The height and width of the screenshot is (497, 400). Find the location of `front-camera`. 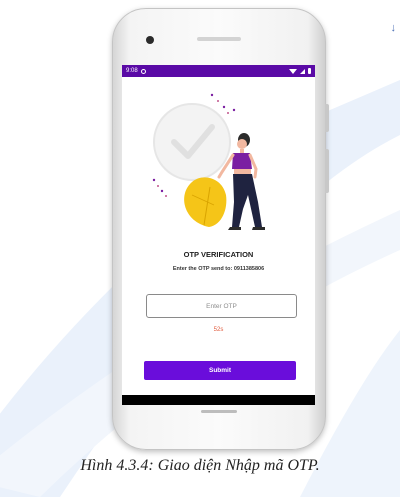

front-camera is located at coordinates (150, 40).